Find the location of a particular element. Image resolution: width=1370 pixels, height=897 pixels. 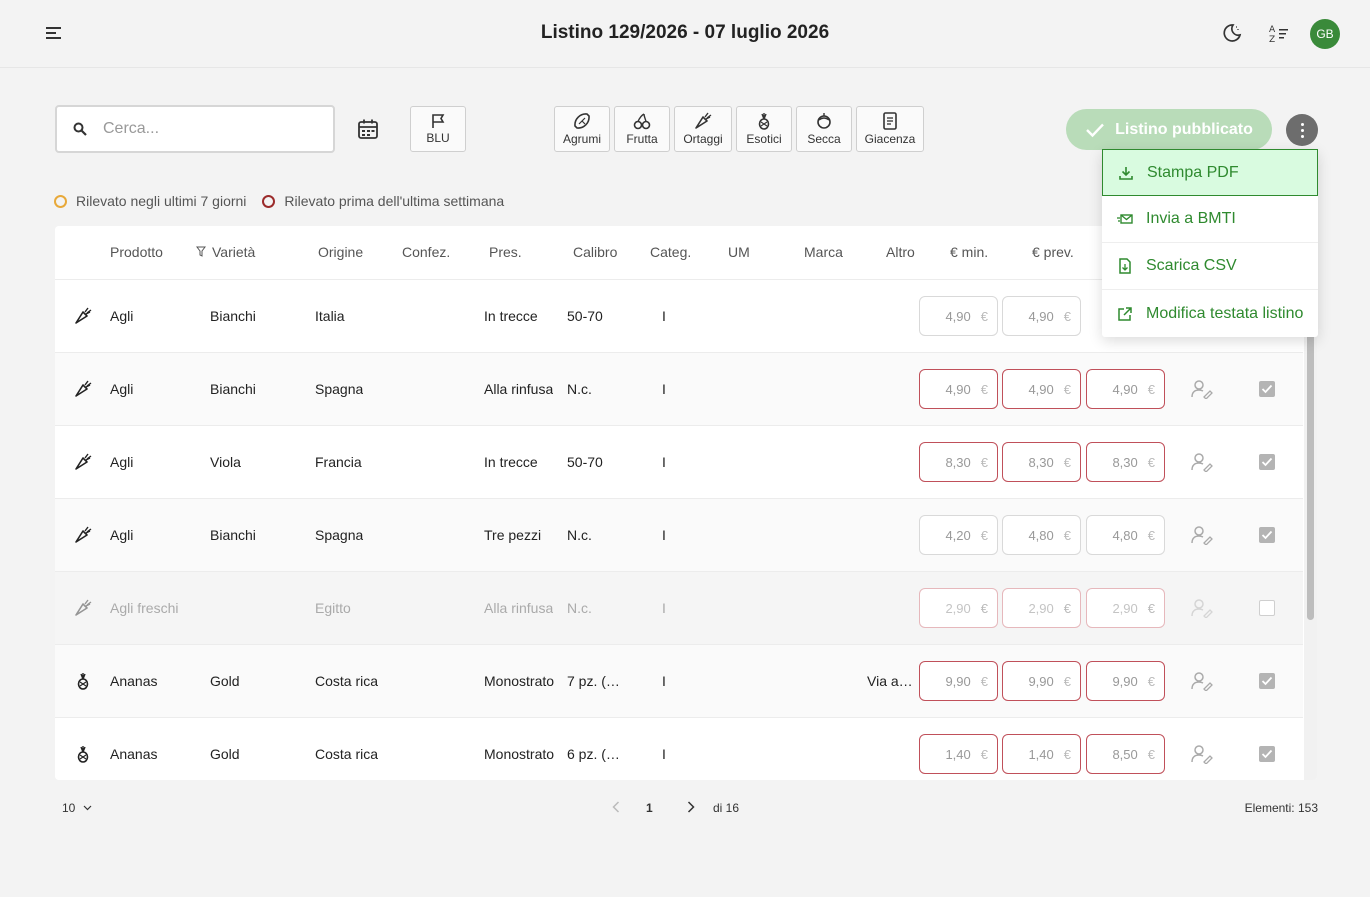

menu-item-invia-bmti: Invia a BMTI is located at coordinates (1210, 219).